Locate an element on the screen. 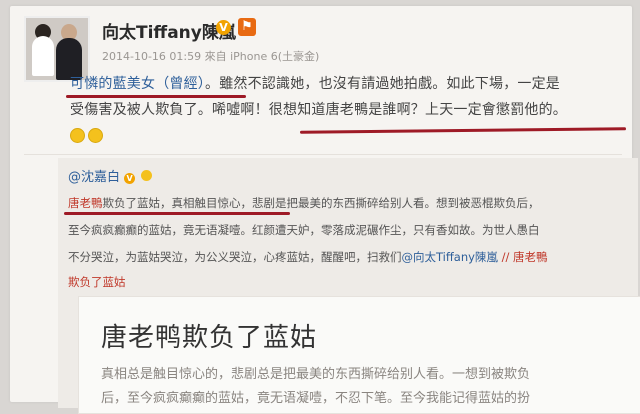 This screenshot has height=414, width=640. post-text-line-1: 可憐的藍美女（曾經）。雖然不認識她，也沒有請過她拍戲。如此下場，一定是 is located at coordinates (315, 83).